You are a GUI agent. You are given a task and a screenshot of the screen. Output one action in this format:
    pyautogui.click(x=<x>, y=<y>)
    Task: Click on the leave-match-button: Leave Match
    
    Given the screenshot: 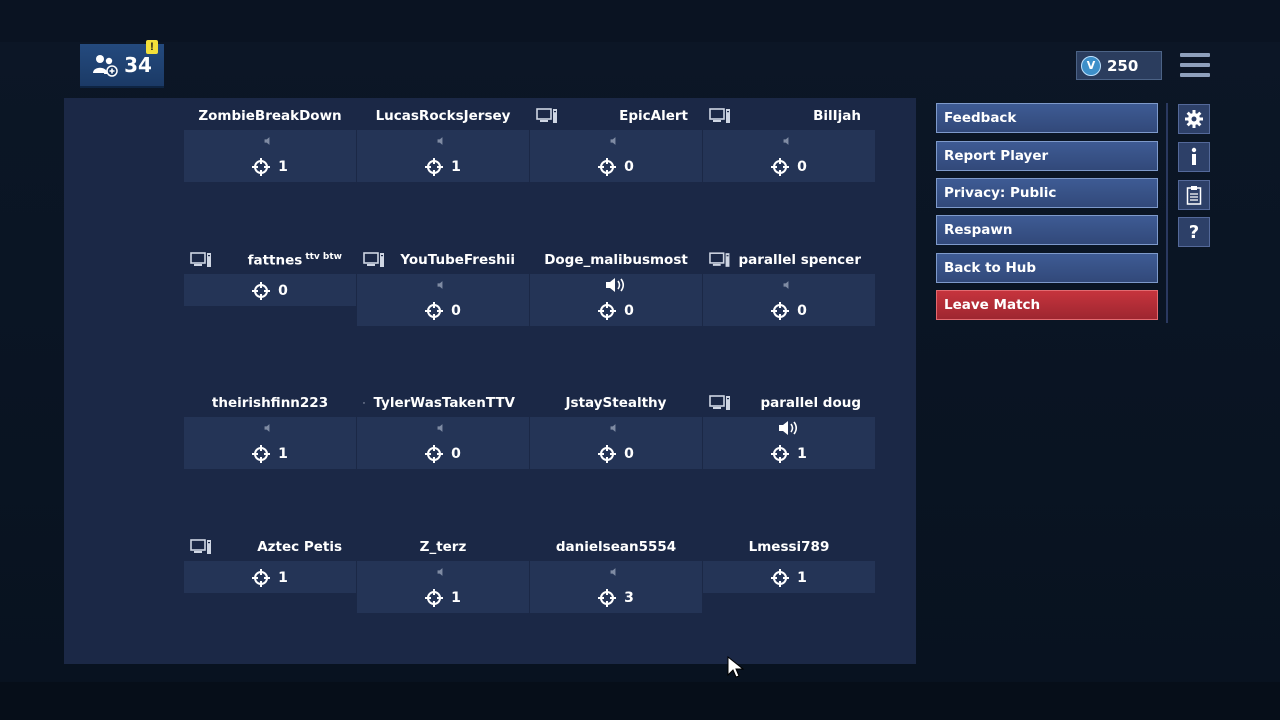 What is the action you would take?
    pyautogui.click(x=1047, y=305)
    